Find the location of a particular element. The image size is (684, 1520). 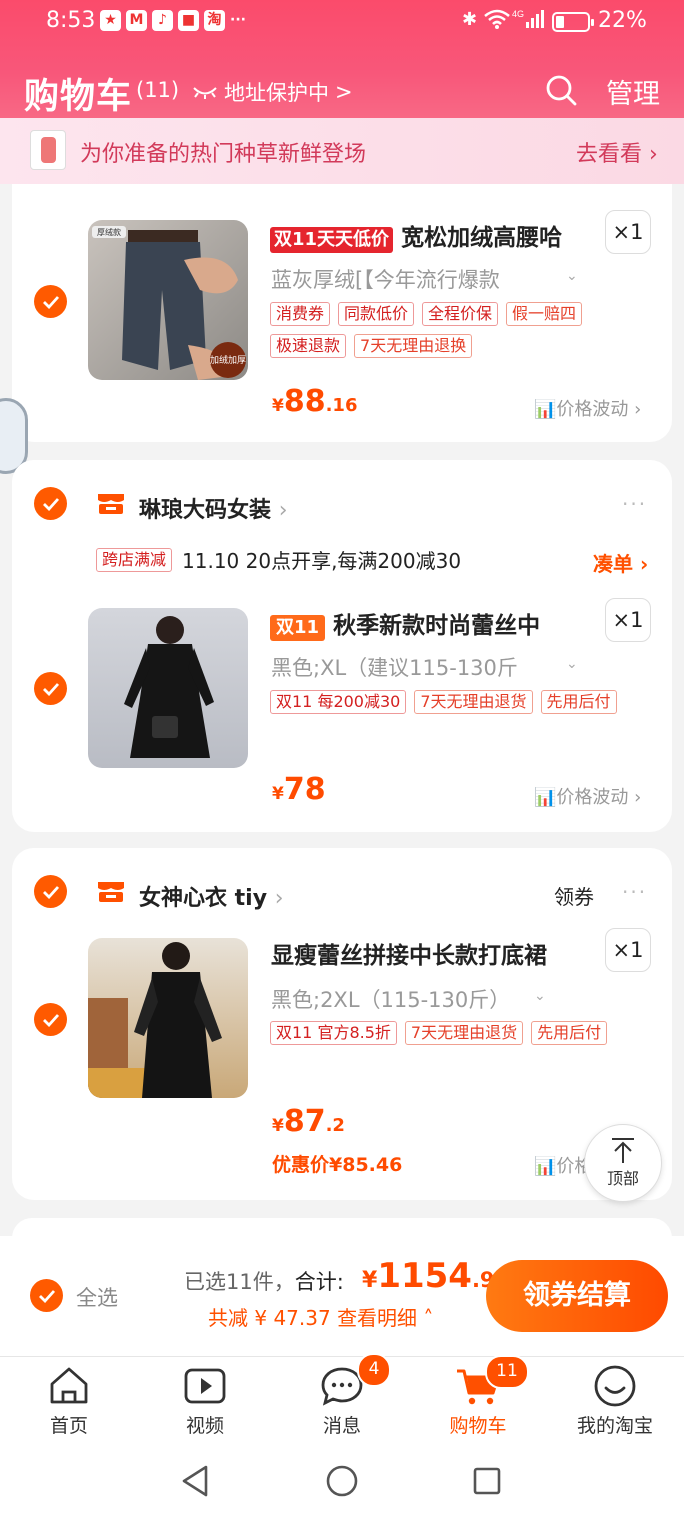

promo-go-label: 去看看 is located at coordinates (609, 154).